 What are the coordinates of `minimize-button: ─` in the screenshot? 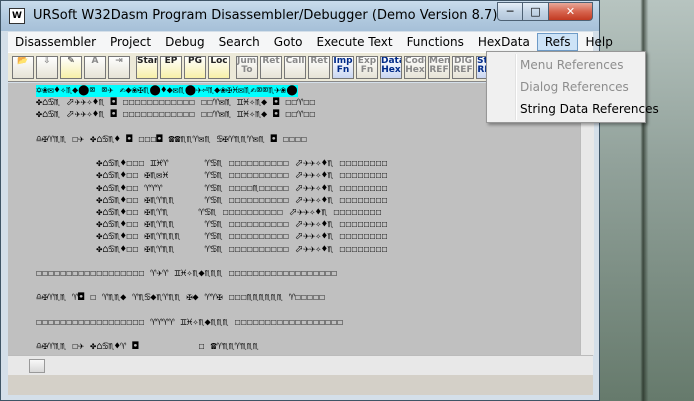 It's located at (510, 11).